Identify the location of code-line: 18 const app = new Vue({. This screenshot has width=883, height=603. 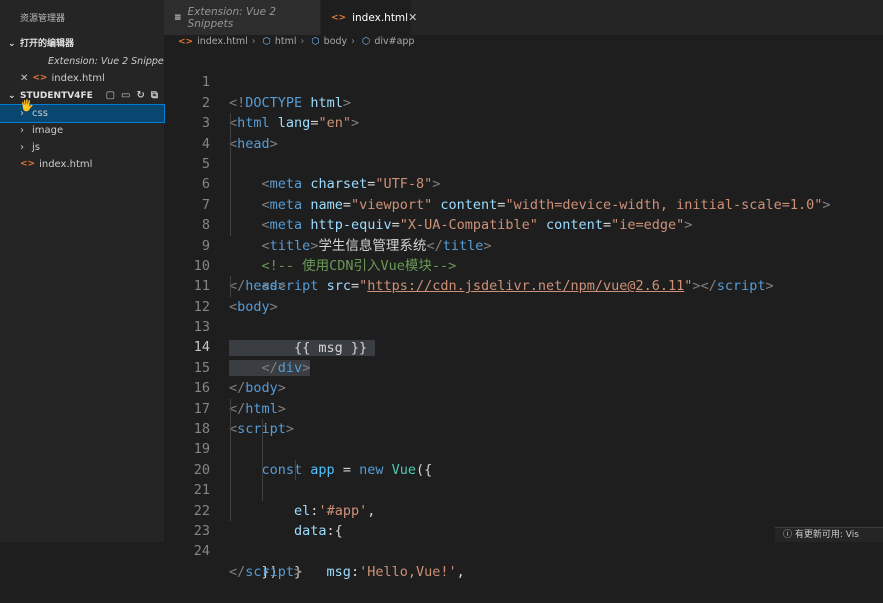
(523, 438).